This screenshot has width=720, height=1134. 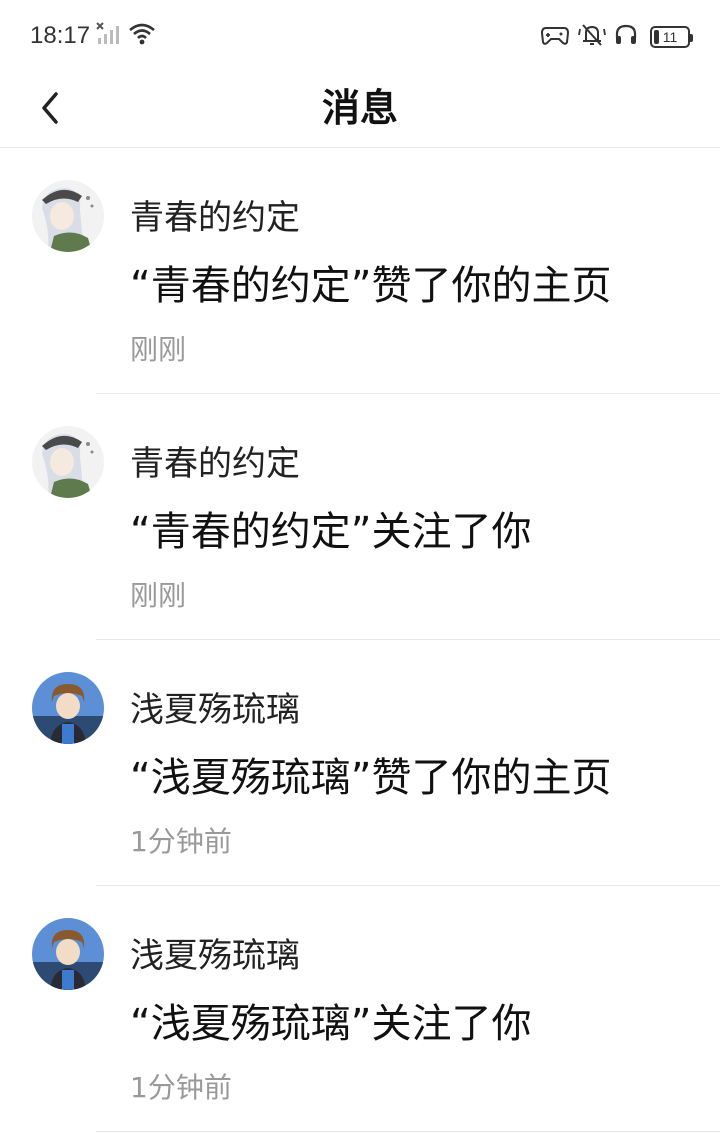 What do you see at coordinates (109, 36) in the screenshot?
I see `signal-icon` at bounding box center [109, 36].